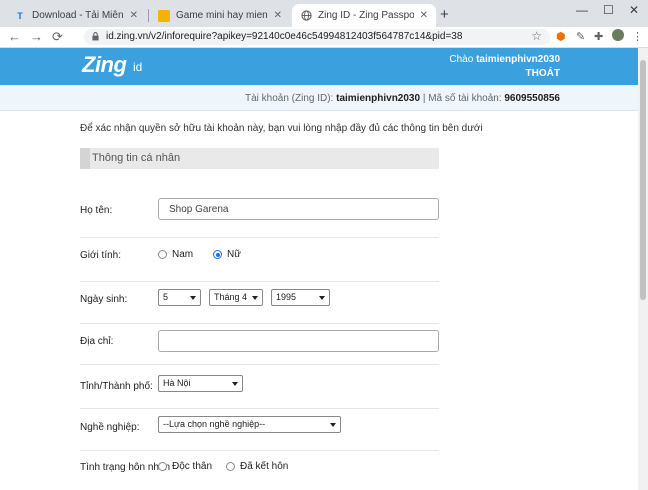  What do you see at coordinates (286, 297) in the screenshot?
I see `select-value: 1995` at bounding box center [286, 297].